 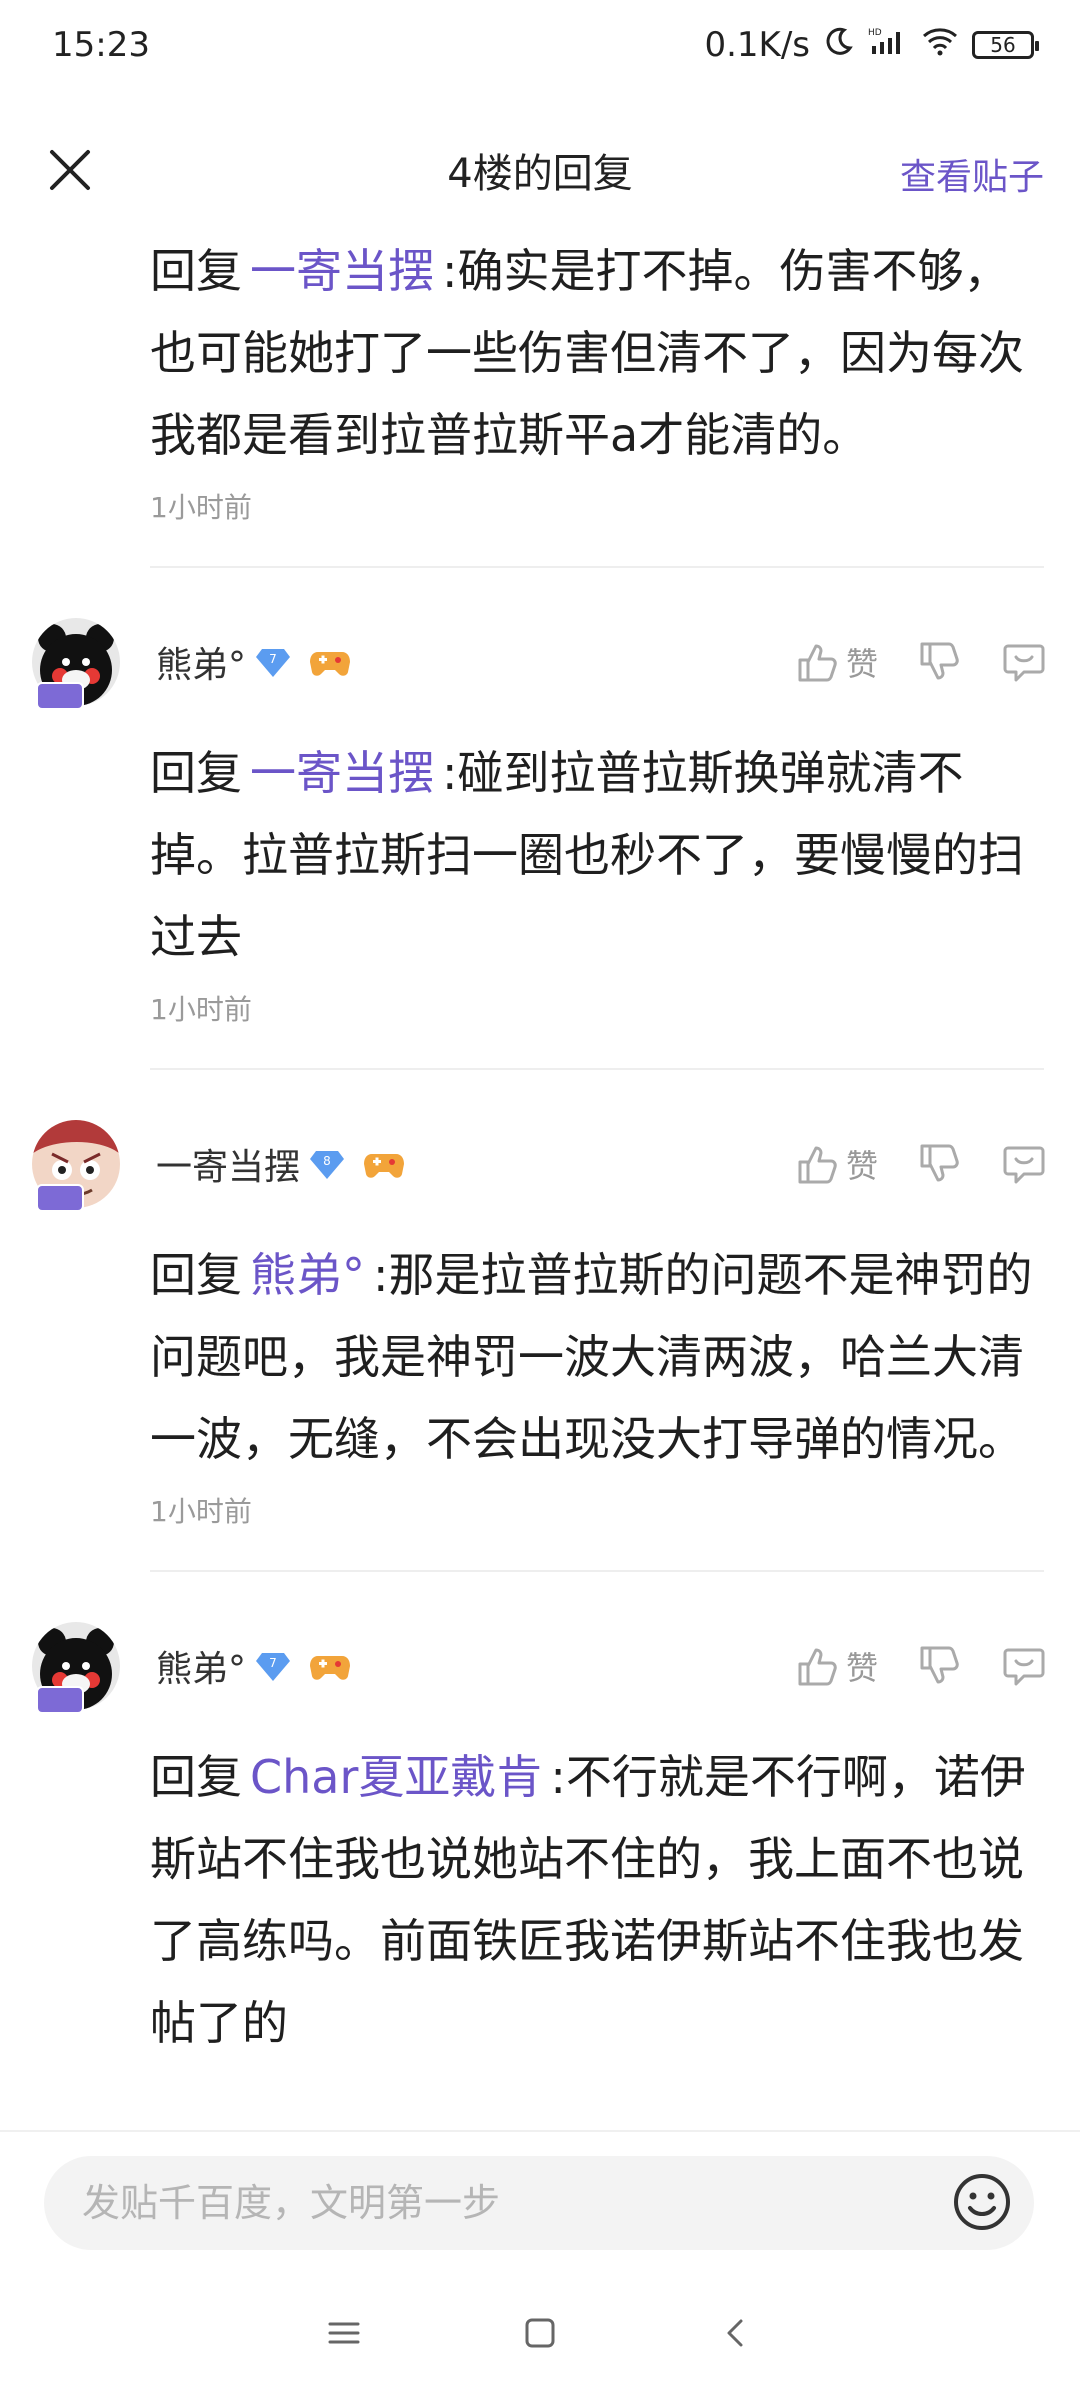 I want to click on level-badge-icon: 8, so click(x=327, y=1164).